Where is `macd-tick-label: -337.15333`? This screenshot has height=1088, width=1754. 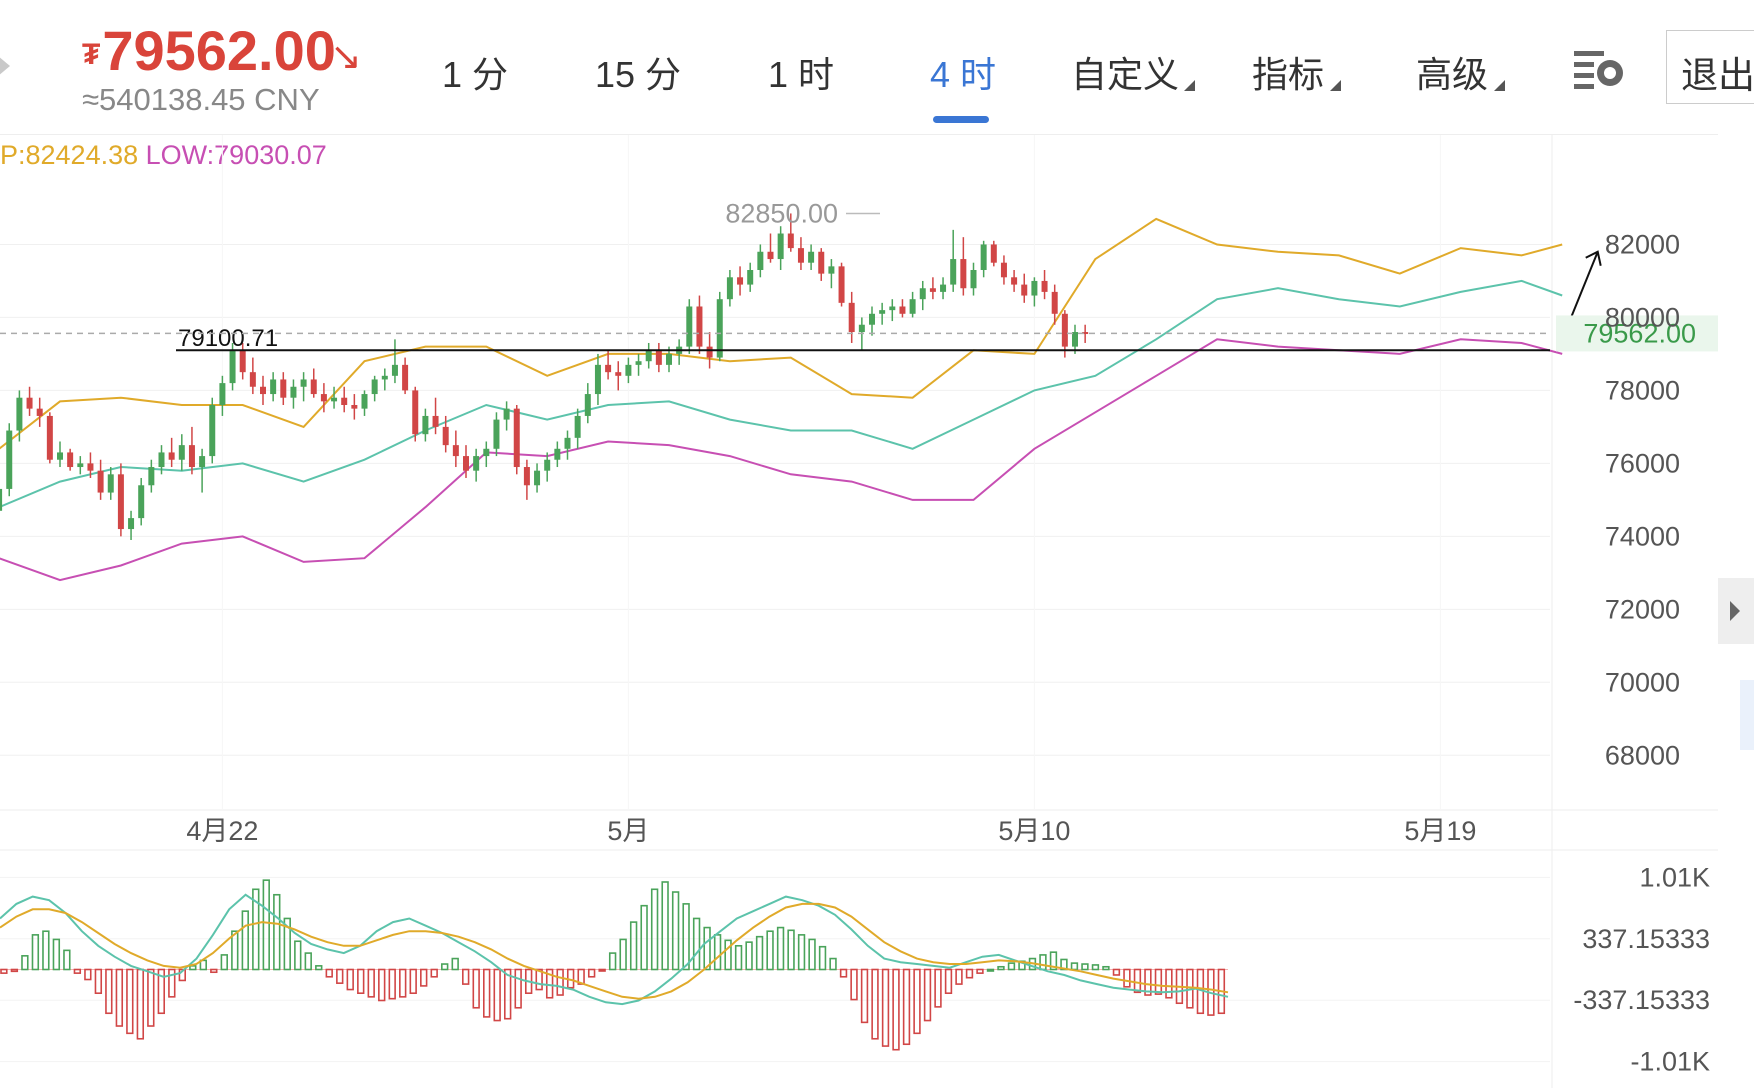
macd-tick-label: -337.15333 is located at coordinates (1641, 1000).